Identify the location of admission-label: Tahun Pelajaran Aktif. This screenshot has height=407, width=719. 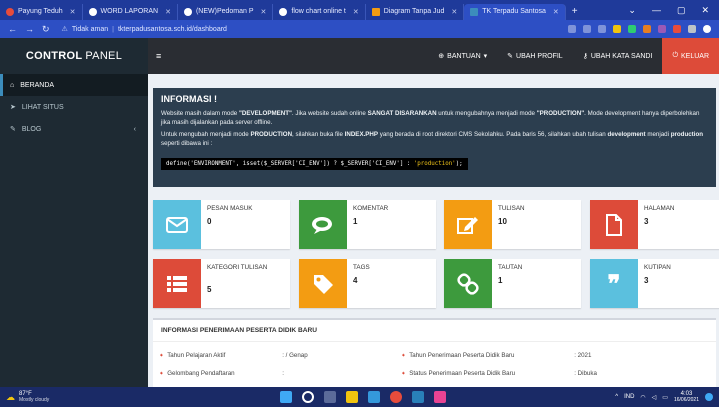
(196, 355).